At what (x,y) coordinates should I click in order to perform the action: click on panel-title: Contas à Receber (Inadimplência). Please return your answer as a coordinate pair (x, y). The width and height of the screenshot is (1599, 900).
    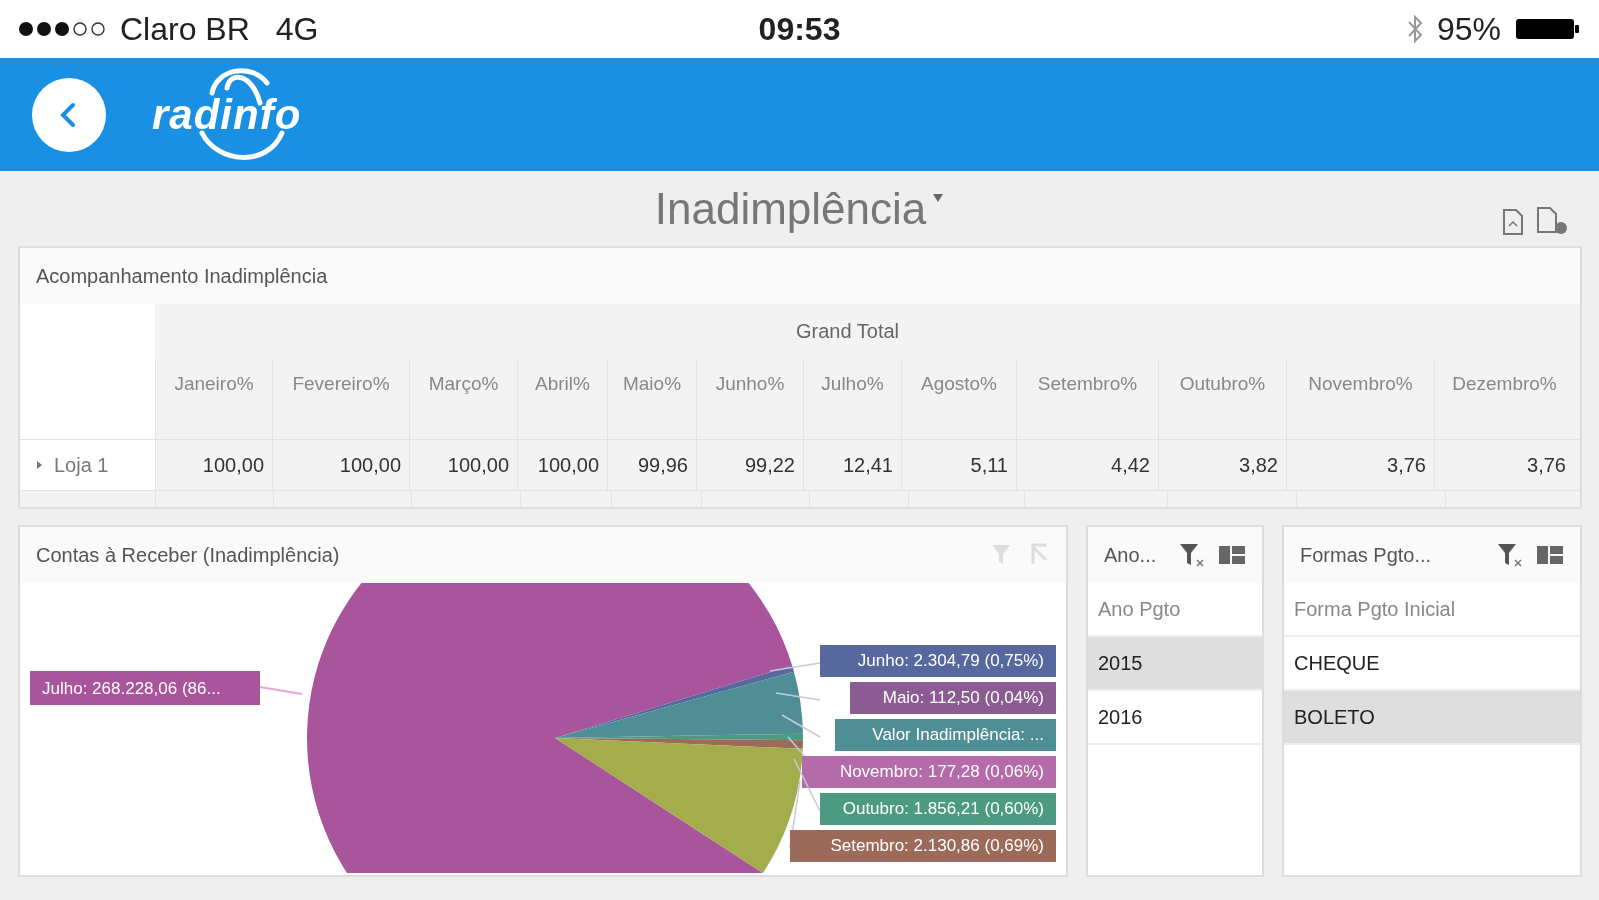
    Looking at the image, I should click on (188, 555).